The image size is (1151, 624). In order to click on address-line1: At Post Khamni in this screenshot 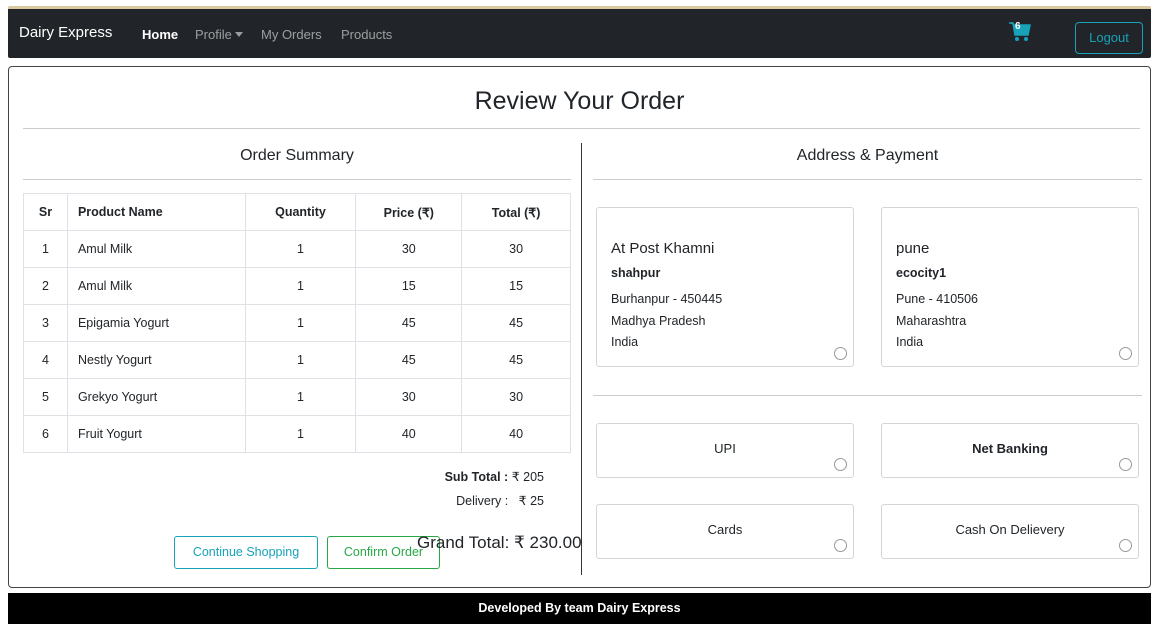, I will do `click(663, 248)`.